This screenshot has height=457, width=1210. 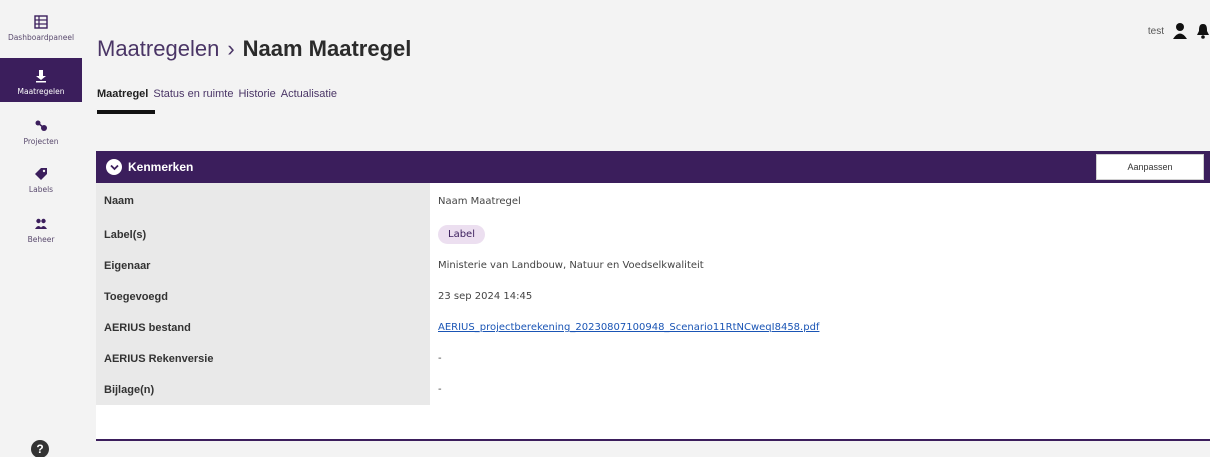 What do you see at coordinates (653, 201) in the screenshot?
I see `table-row: Naam Naam Maatregel` at bounding box center [653, 201].